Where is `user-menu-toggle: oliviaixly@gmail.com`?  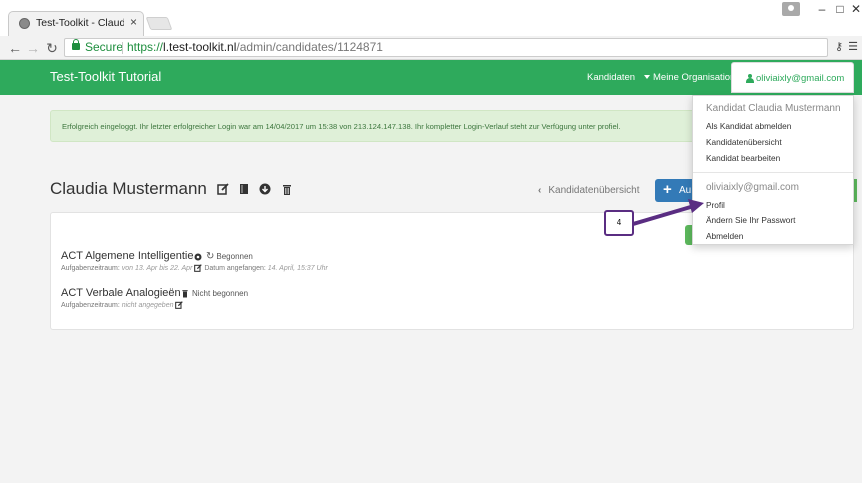 user-menu-toggle: oliviaixly@gmail.com is located at coordinates (792, 77).